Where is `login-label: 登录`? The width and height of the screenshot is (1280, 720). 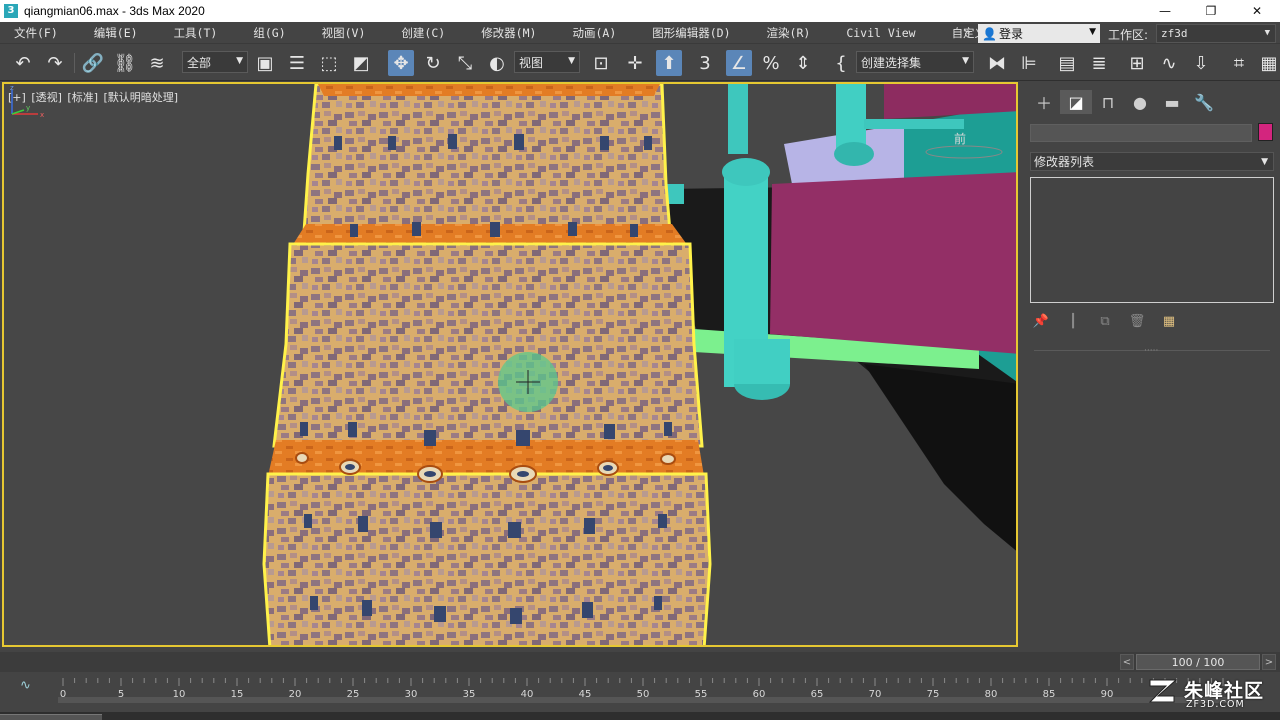
login-label: 登录 is located at coordinates (1010, 34).